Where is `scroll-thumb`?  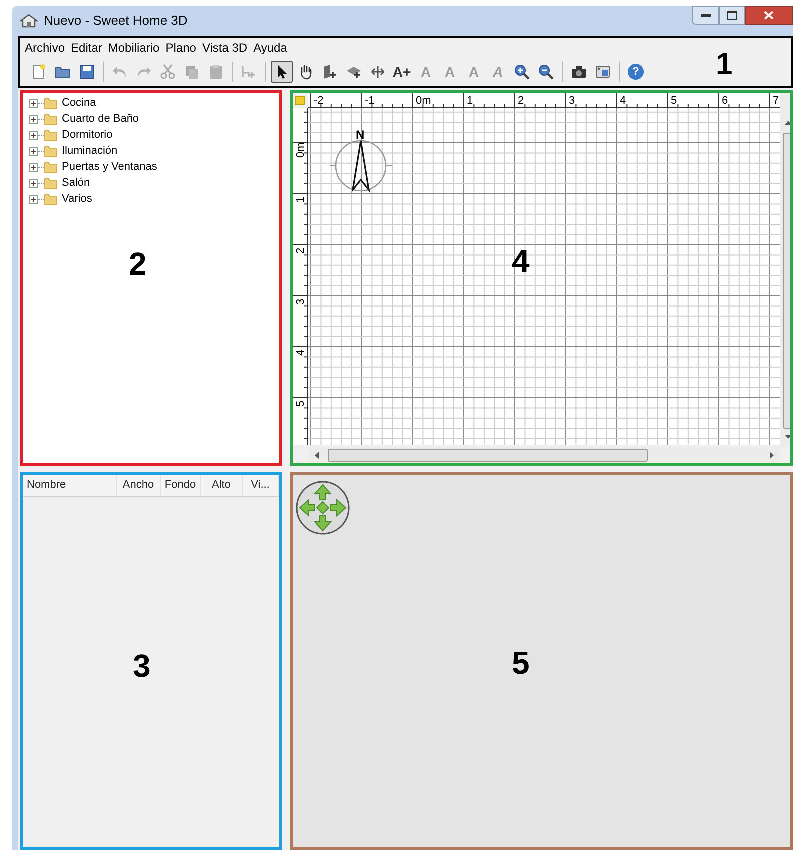 scroll-thumb is located at coordinates (488, 455).